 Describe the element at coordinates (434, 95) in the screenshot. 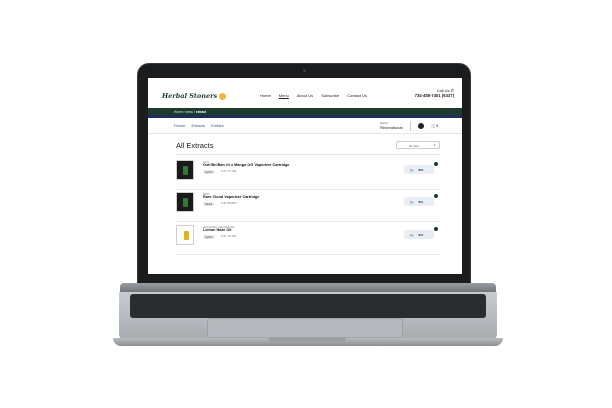

I see `phone-number: 734-458-7401 (6337)` at that location.